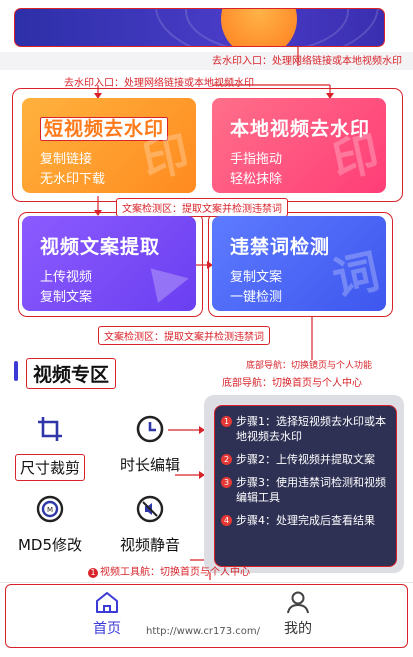 Image resolution: width=413 pixels, height=657 pixels. Describe the element at coordinates (150, 509) in the screenshot. I see `mute-icon` at that location.